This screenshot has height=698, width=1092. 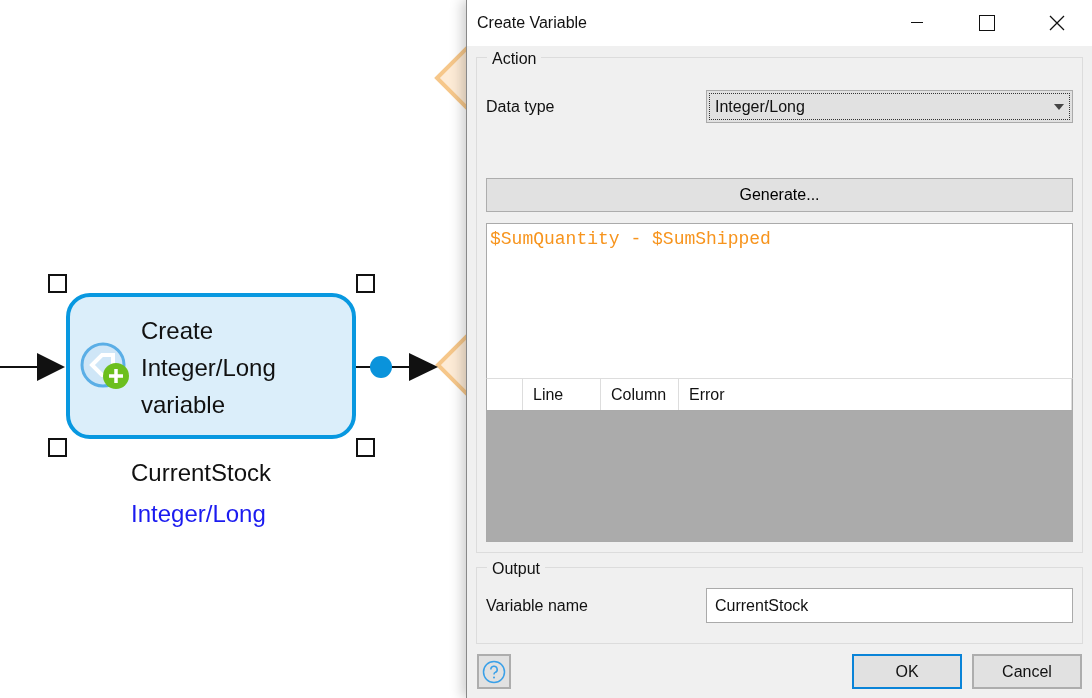 What do you see at coordinates (562, 394) in the screenshot?
I see `column-header: Line` at bounding box center [562, 394].